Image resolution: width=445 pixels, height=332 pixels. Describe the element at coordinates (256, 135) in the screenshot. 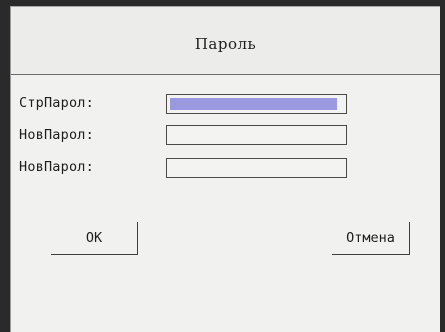

I see `new-password-field` at that location.